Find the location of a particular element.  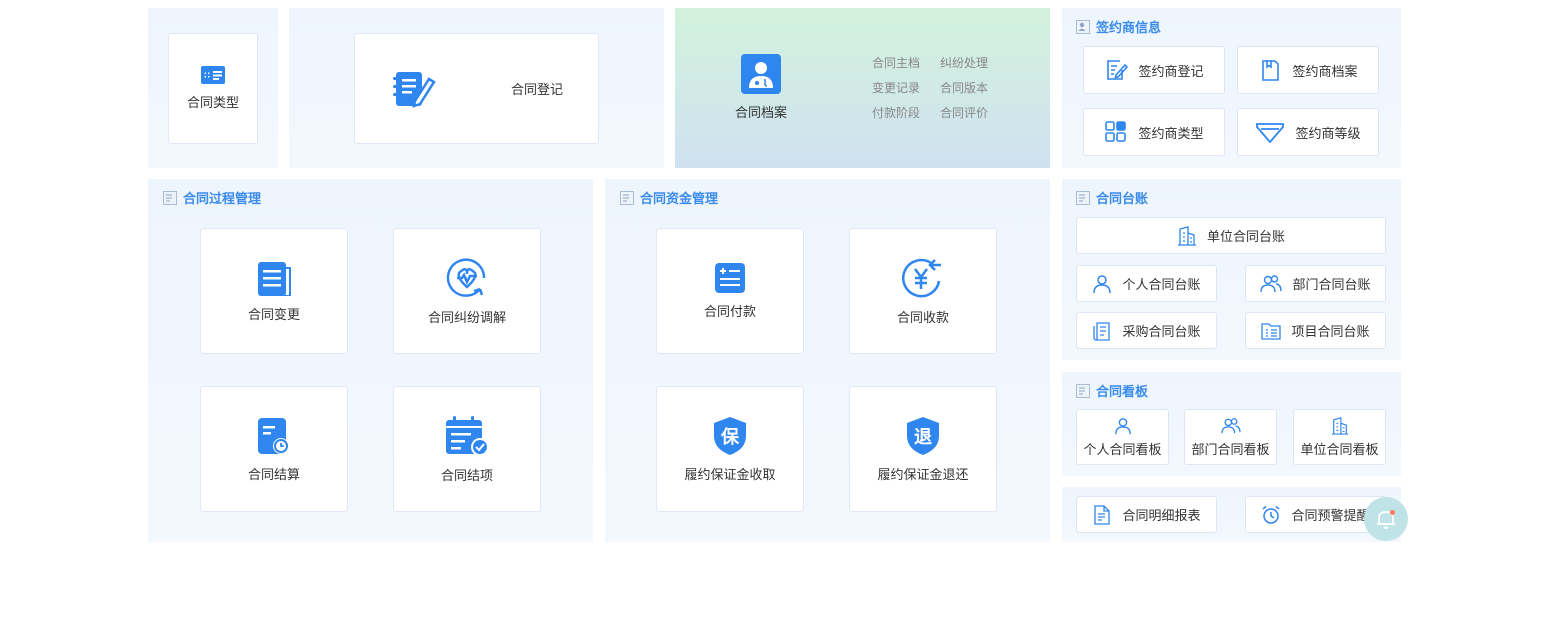

signer-archive-card: 签约商档案 is located at coordinates (1308, 70).